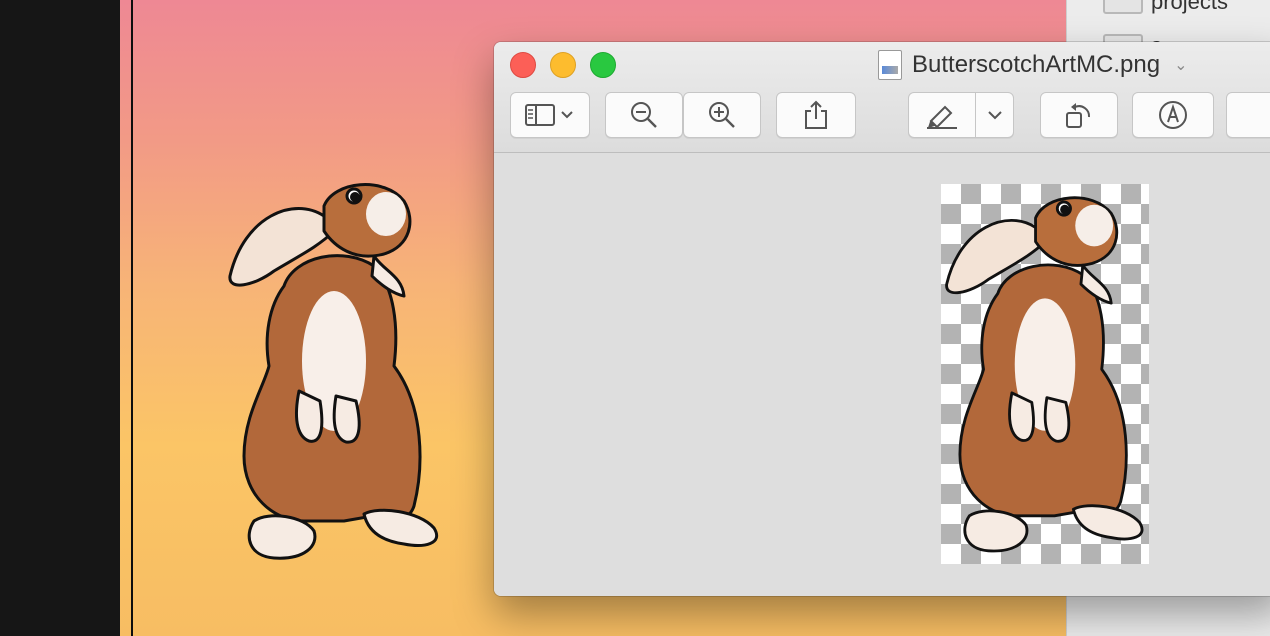 Image resolution: width=1270 pixels, height=636 pixels. I want to click on rotate-button, so click(1079, 115).